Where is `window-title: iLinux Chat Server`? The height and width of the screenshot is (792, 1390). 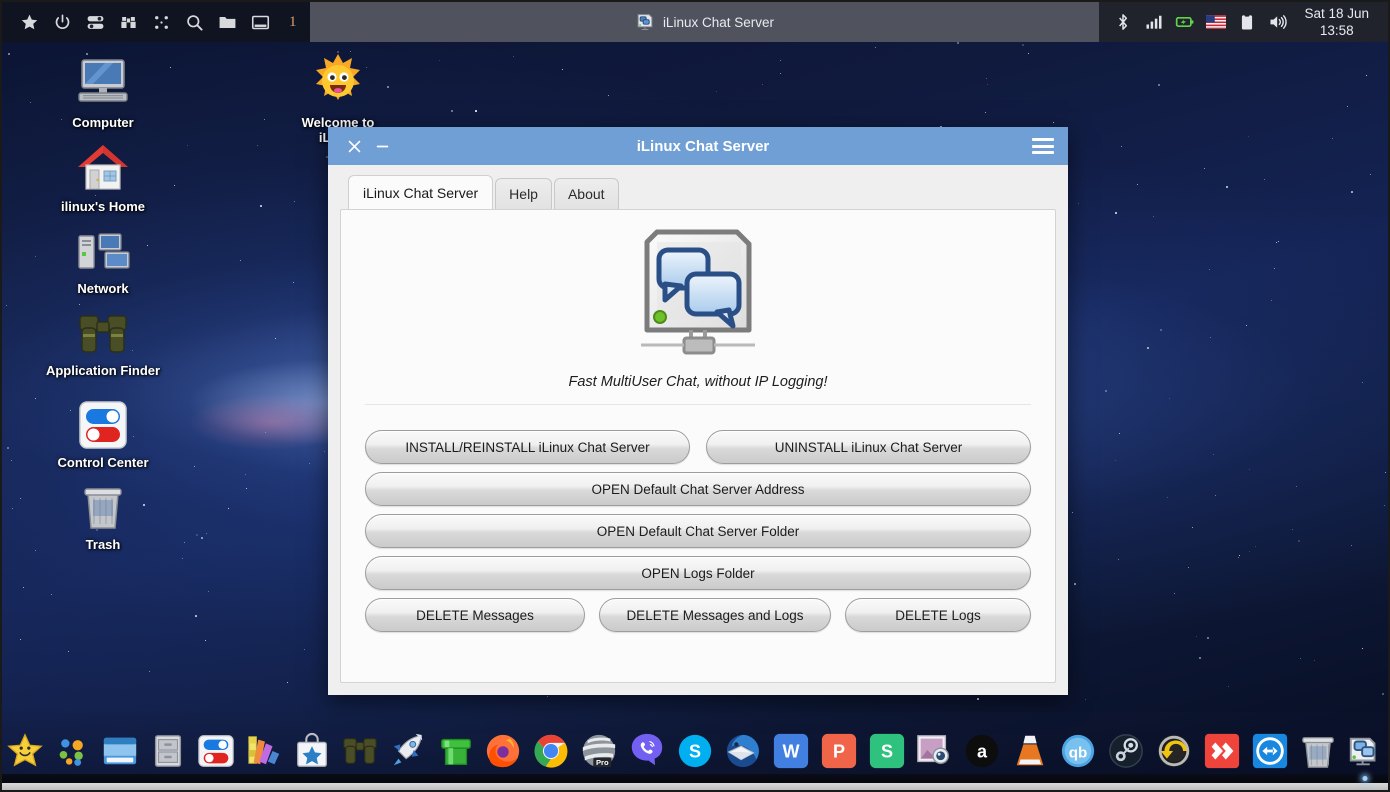
window-title: iLinux Chat Server is located at coordinates (703, 146).